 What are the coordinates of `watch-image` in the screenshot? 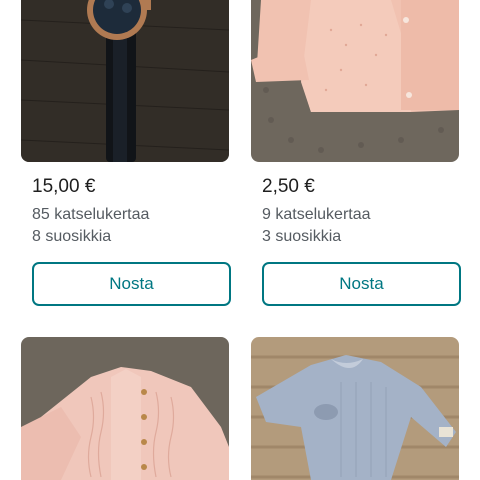 It's located at (125, 81).